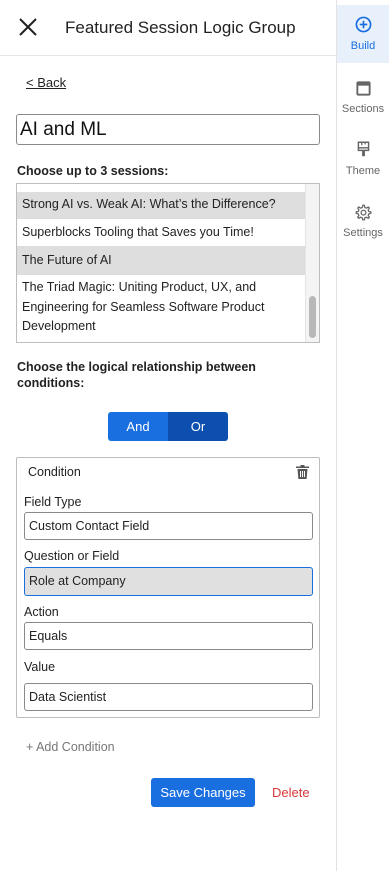 This screenshot has height=871, width=389. I want to click on session-item-superblocks: Superblocks Tooling that Saves you Time!, so click(161, 233).